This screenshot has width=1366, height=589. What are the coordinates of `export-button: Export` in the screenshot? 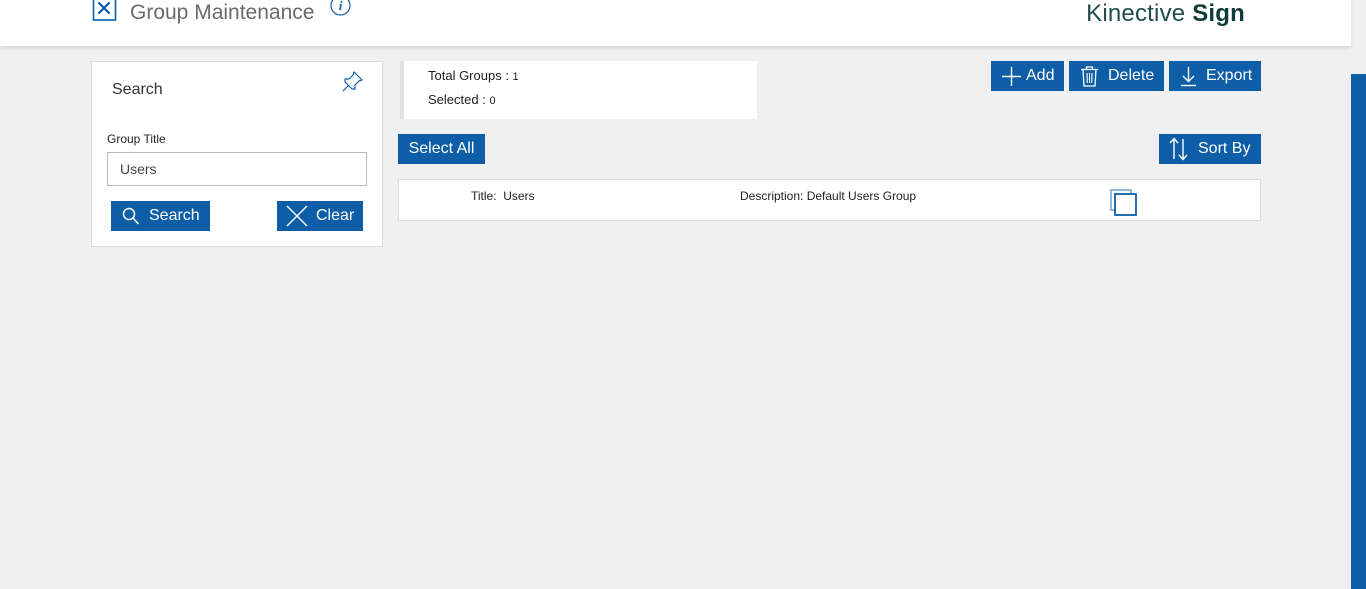 It's located at (1215, 76).